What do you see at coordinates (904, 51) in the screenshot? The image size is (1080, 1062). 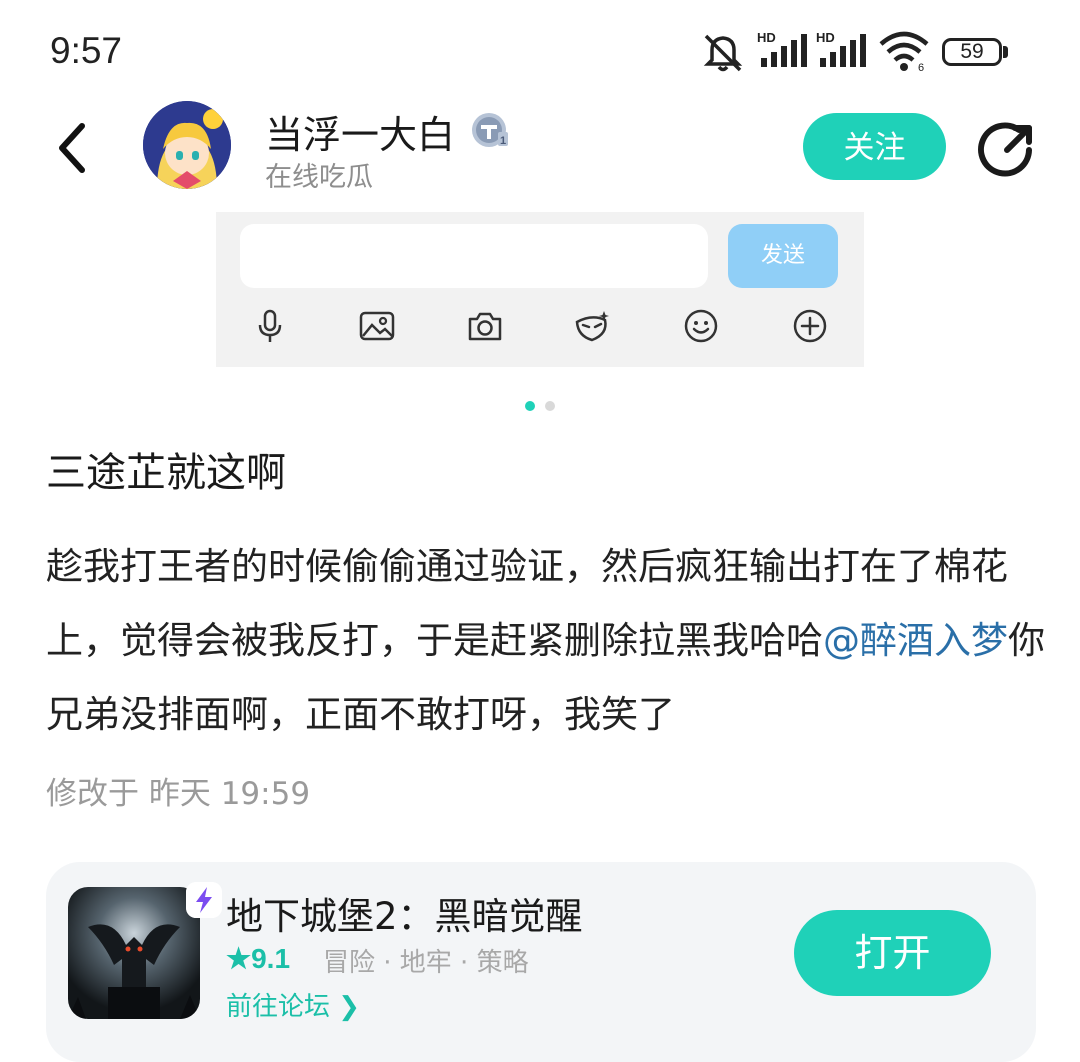 I see `wifi-icon: 6` at bounding box center [904, 51].